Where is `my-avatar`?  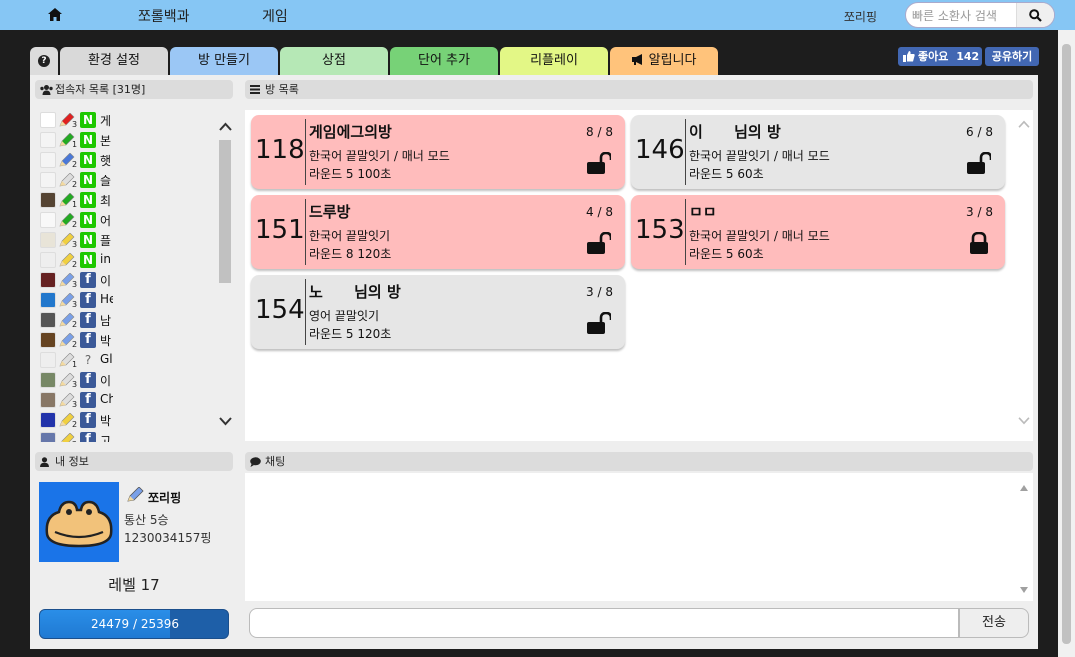
my-avatar is located at coordinates (79, 522).